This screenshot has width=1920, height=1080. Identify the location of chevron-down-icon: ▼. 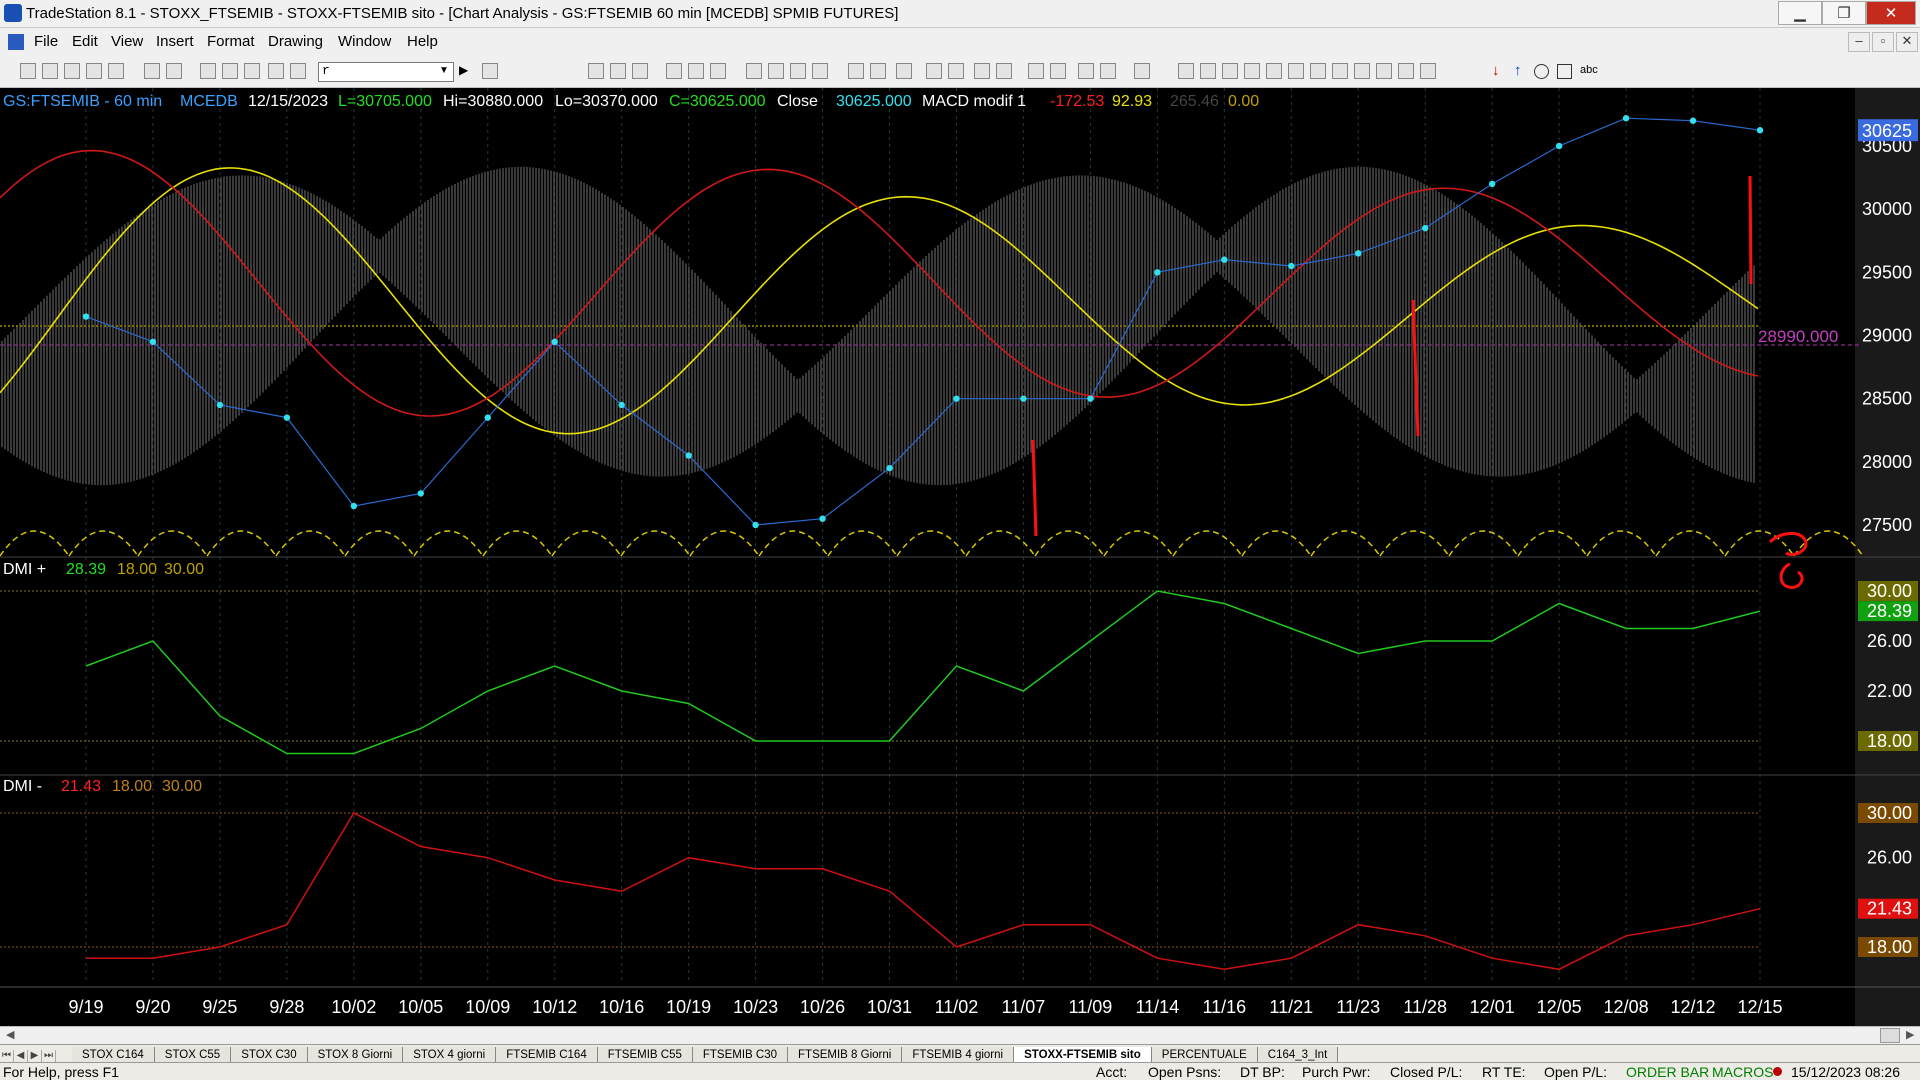
(444, 70).